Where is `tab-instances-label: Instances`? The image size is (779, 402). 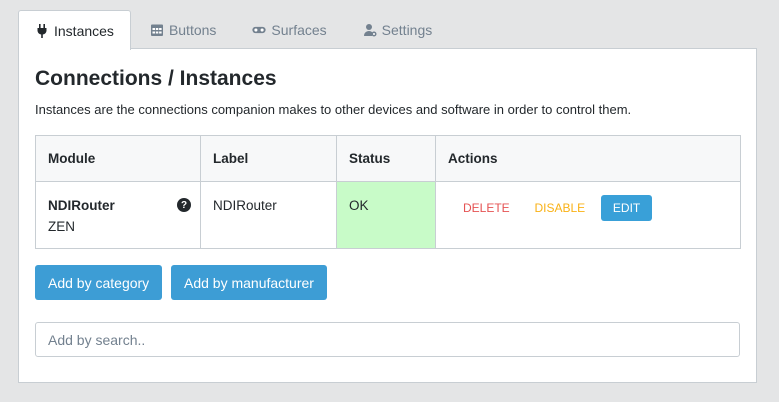 tab-instances-label: Instances is located at coordinates (84, 30).